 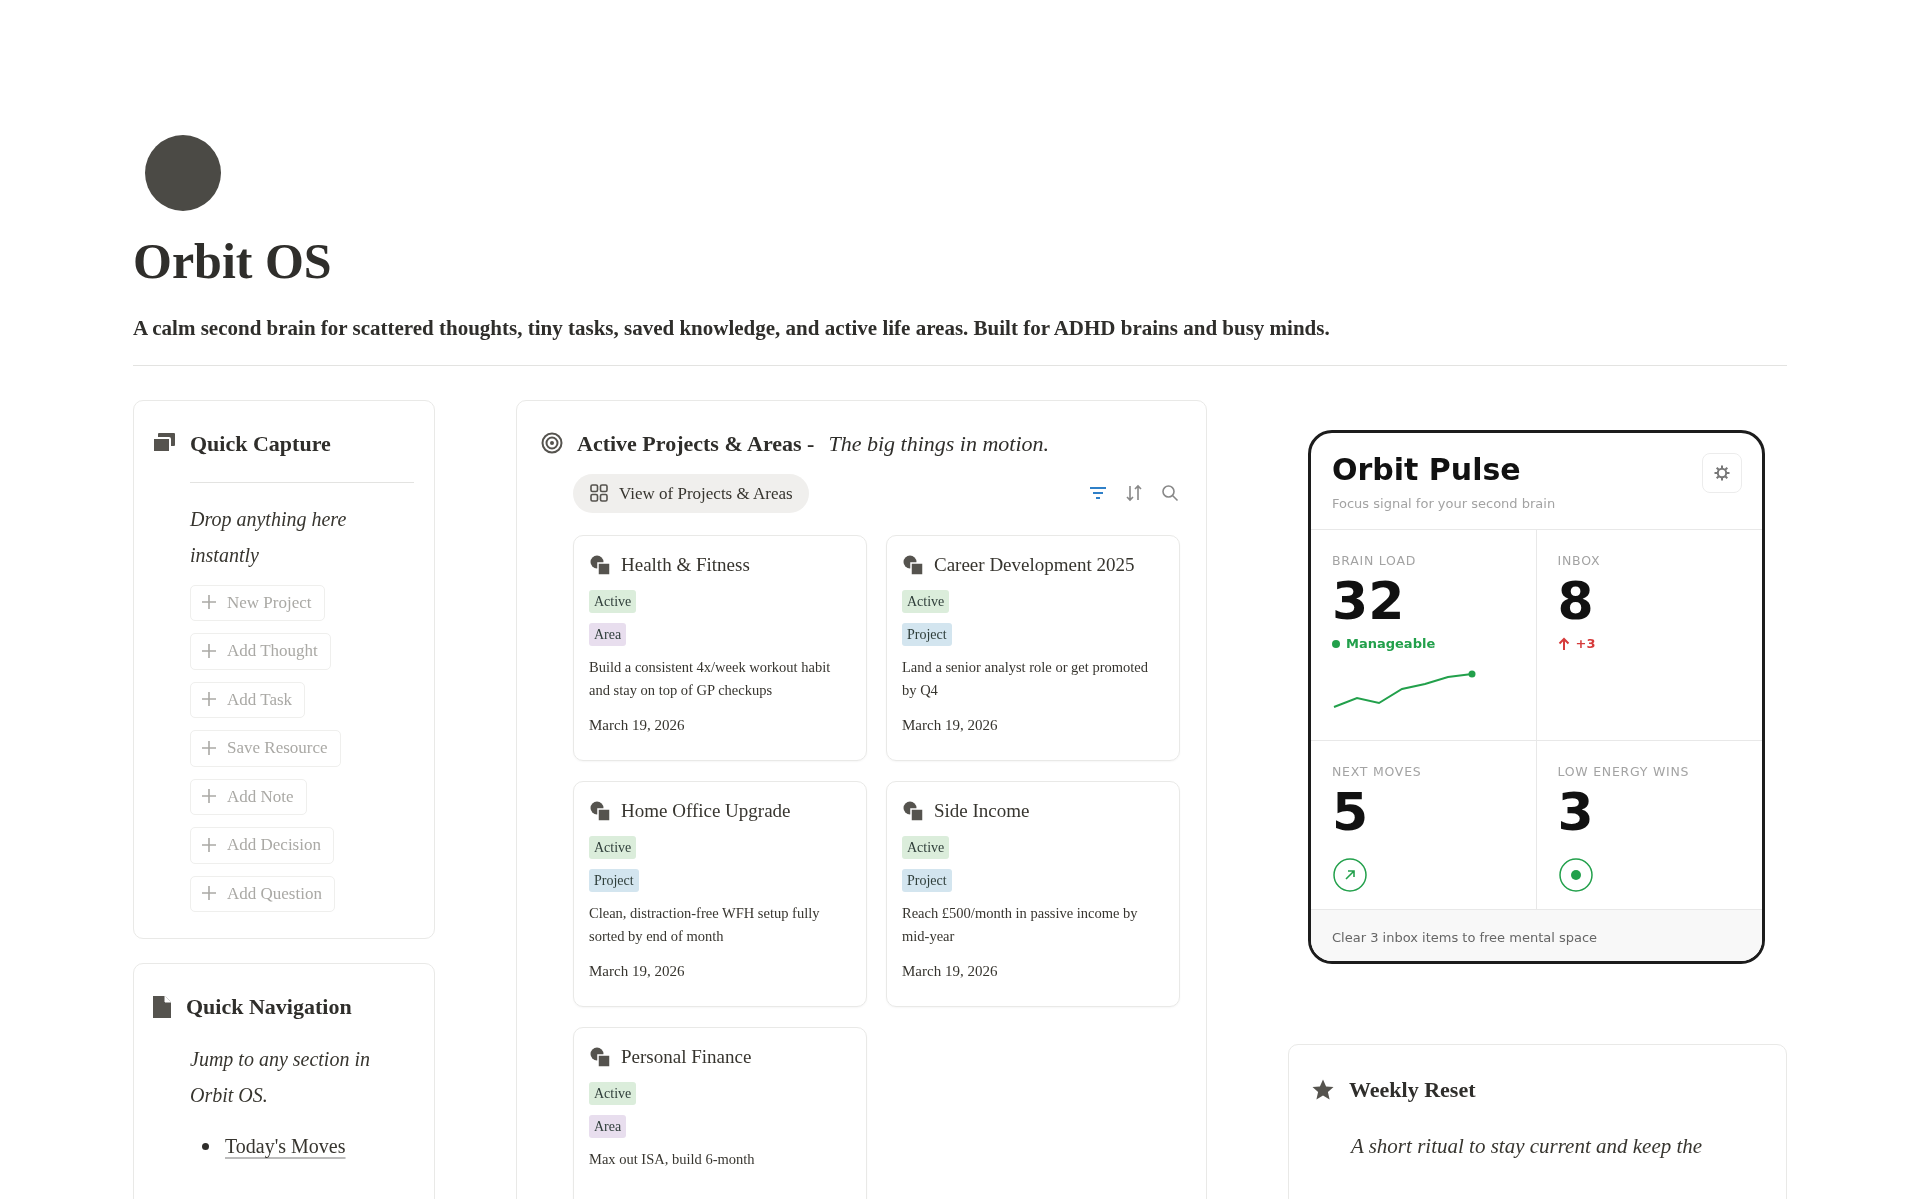 What do you see at coordinates (285, 1146) in the screenshot?
I see `navigation-link: Today's Moves` at bounding box center [285, 1146].